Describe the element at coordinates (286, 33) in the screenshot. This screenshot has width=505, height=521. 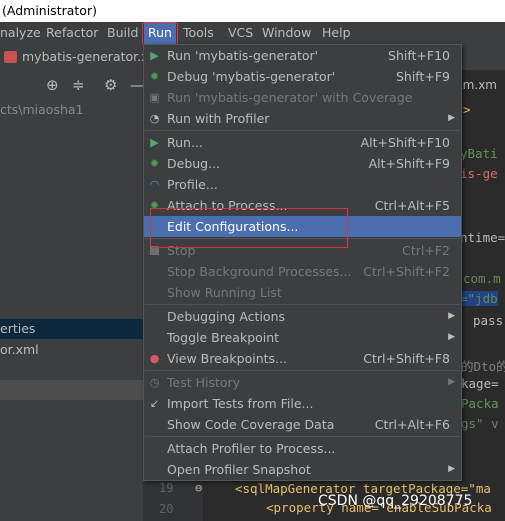
I see `menu-window: Window` at that location.